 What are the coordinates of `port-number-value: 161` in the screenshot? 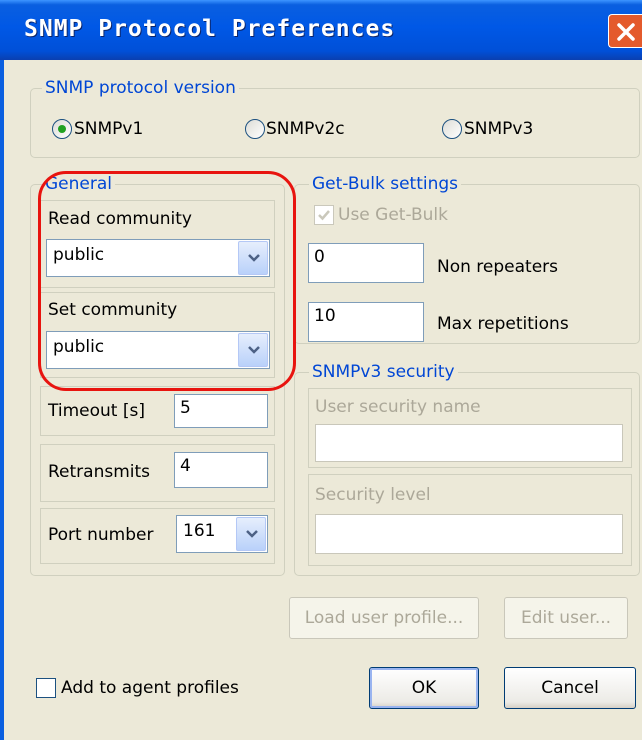 It's located at (199, 531).